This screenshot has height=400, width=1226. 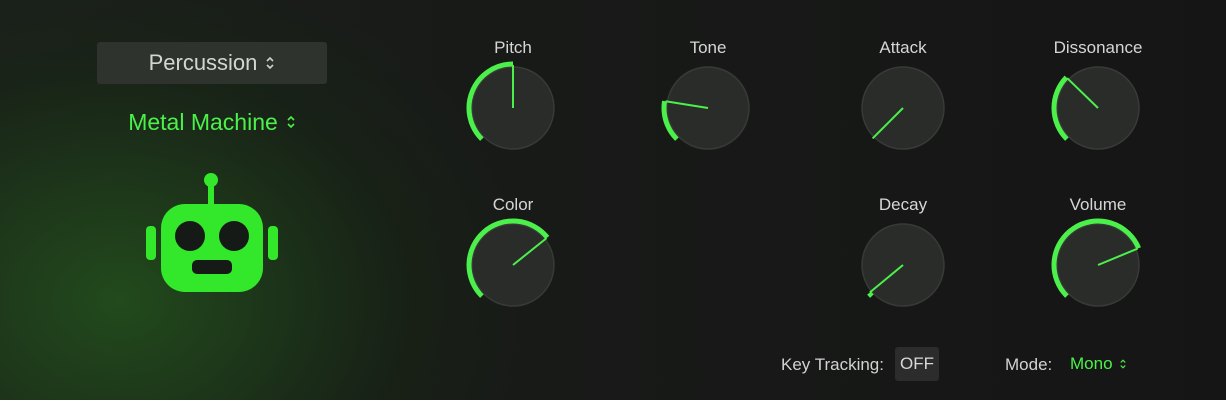 What do you see at coordinates (1091, 363) in the screenshot?
I see `mode-value: Mono` at bounding box center [1091, 363].